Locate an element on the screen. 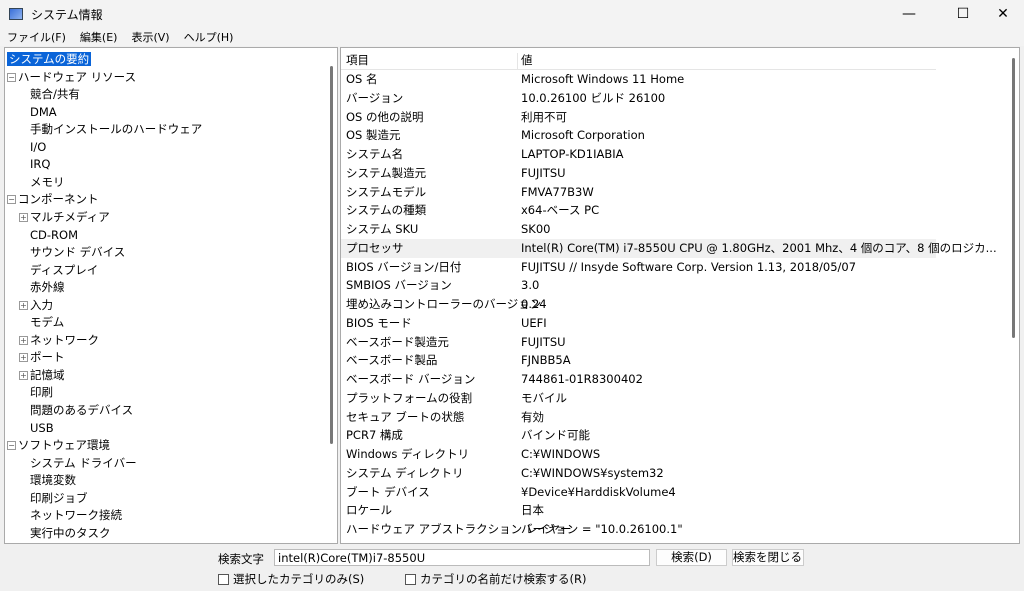  row-item: ベースボード バージョン is located at coordinates (411, 379).